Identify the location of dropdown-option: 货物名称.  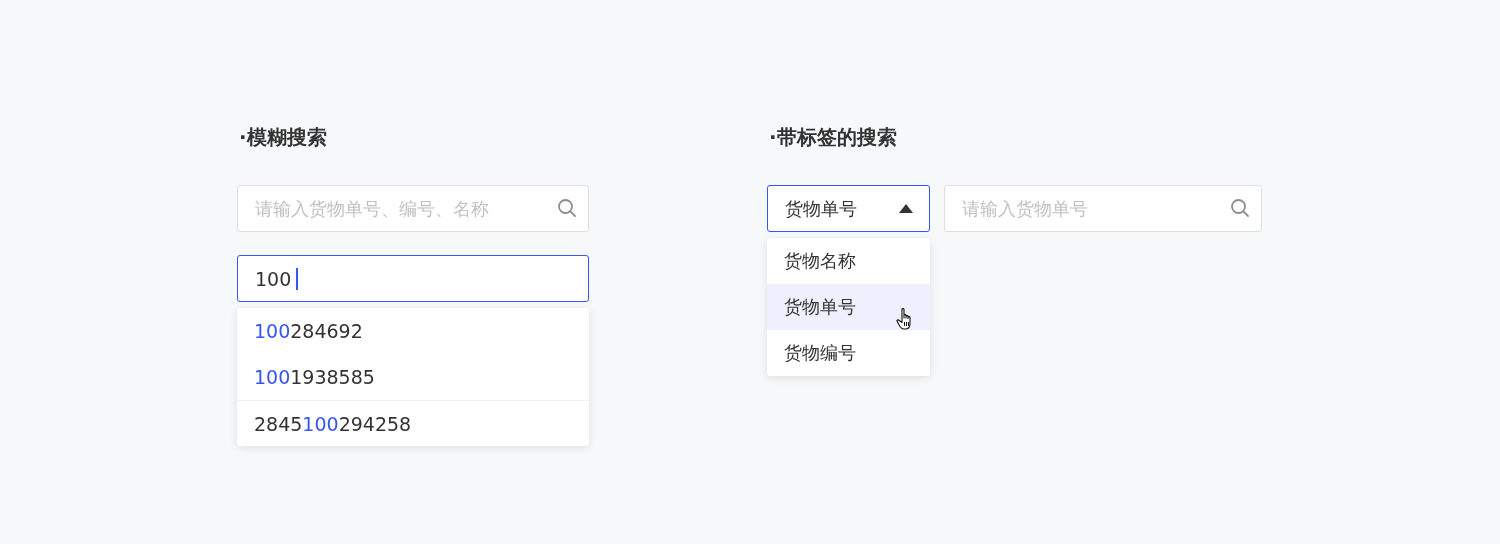
(848, 261).